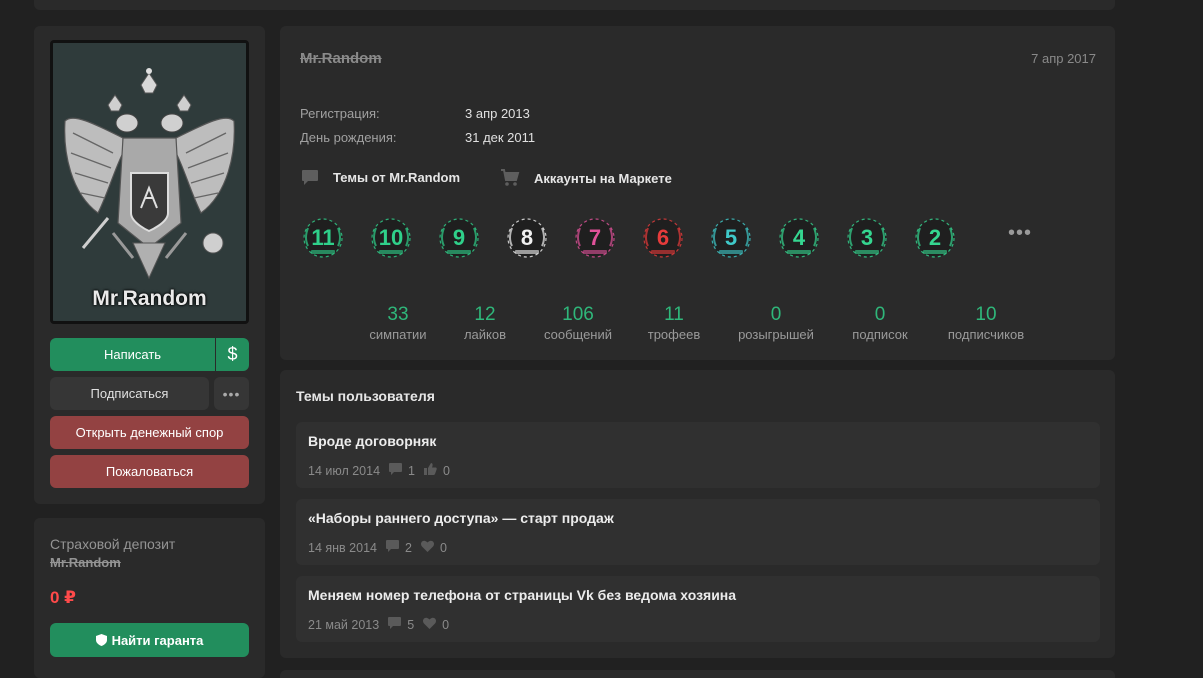  I want to click on svg-text: 8, so click(527, 237).